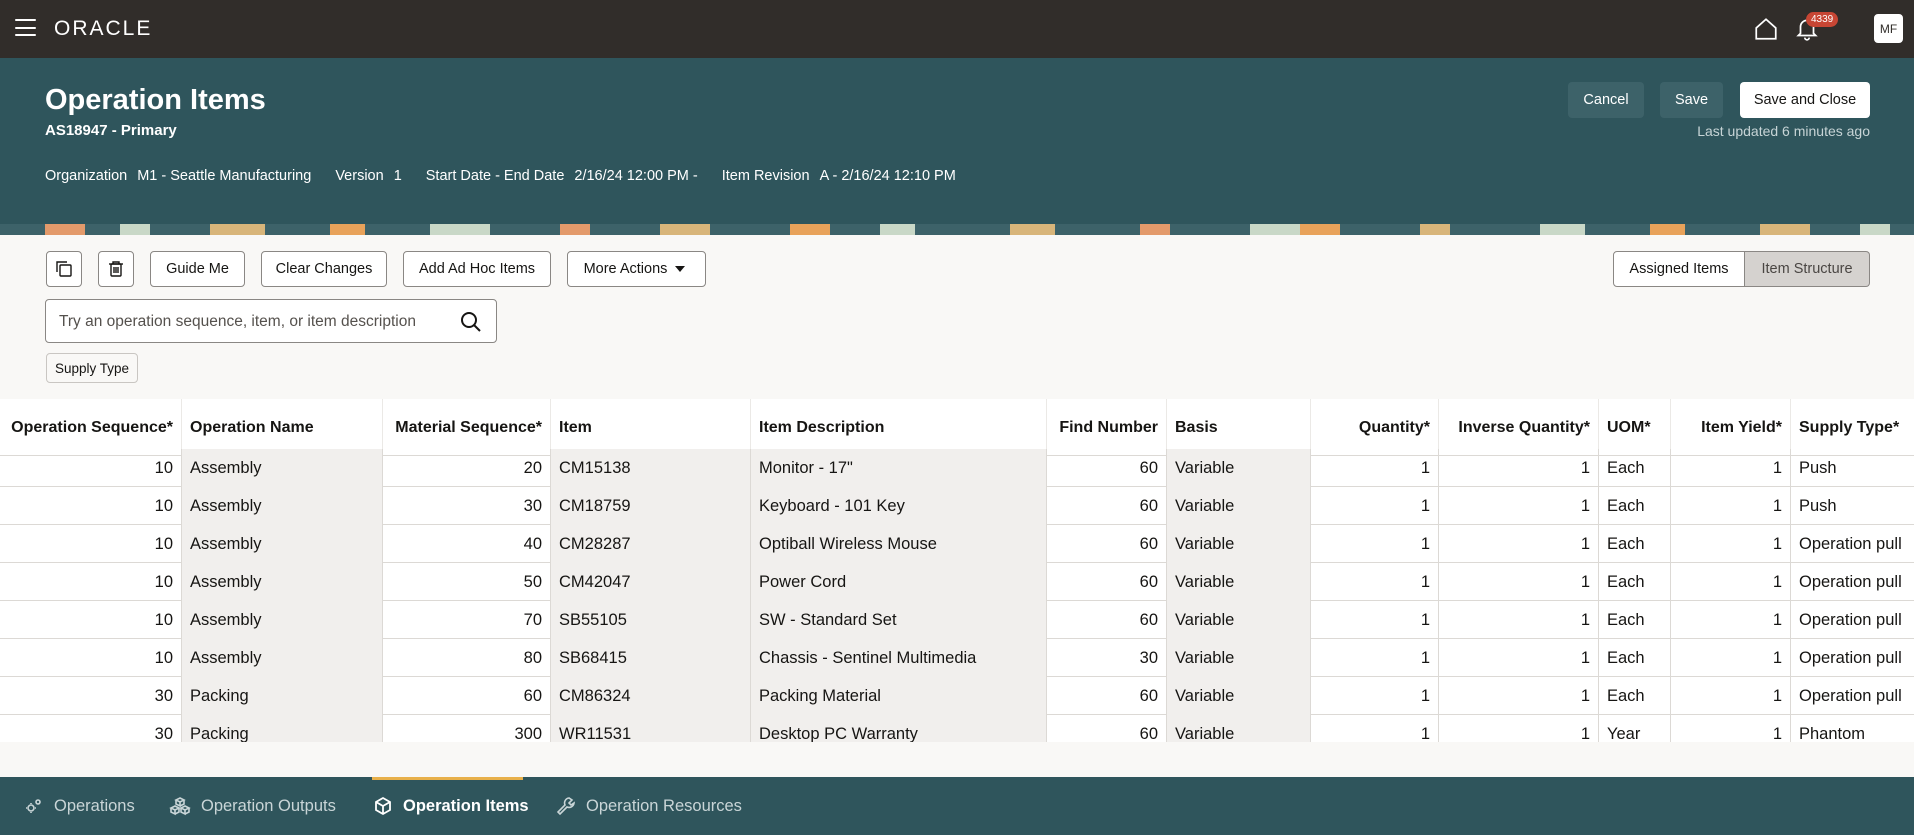 Image resolution: width=1914 pixels, height=835 pixels. What do you see at coordinates (651, 468) in the screenshot?
I see `cell-item: CM15138` at bounding box center [651, 468].